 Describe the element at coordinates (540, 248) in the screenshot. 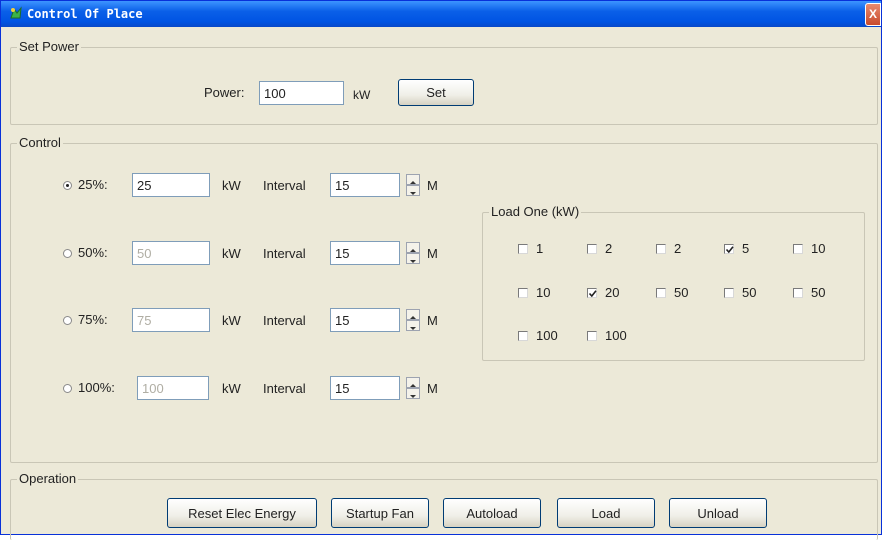

I see `load-checkbox-label: 1` at that location.